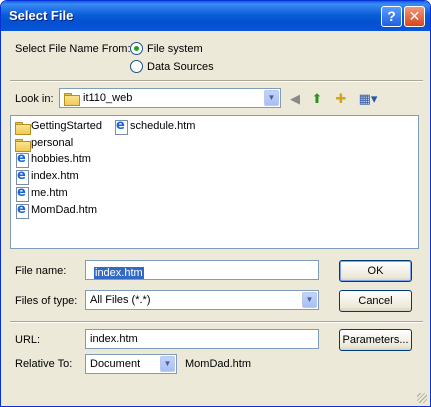  Describe the element at coordinates (391, 16) in the screenshot. I see `help-button: ?` at that location.